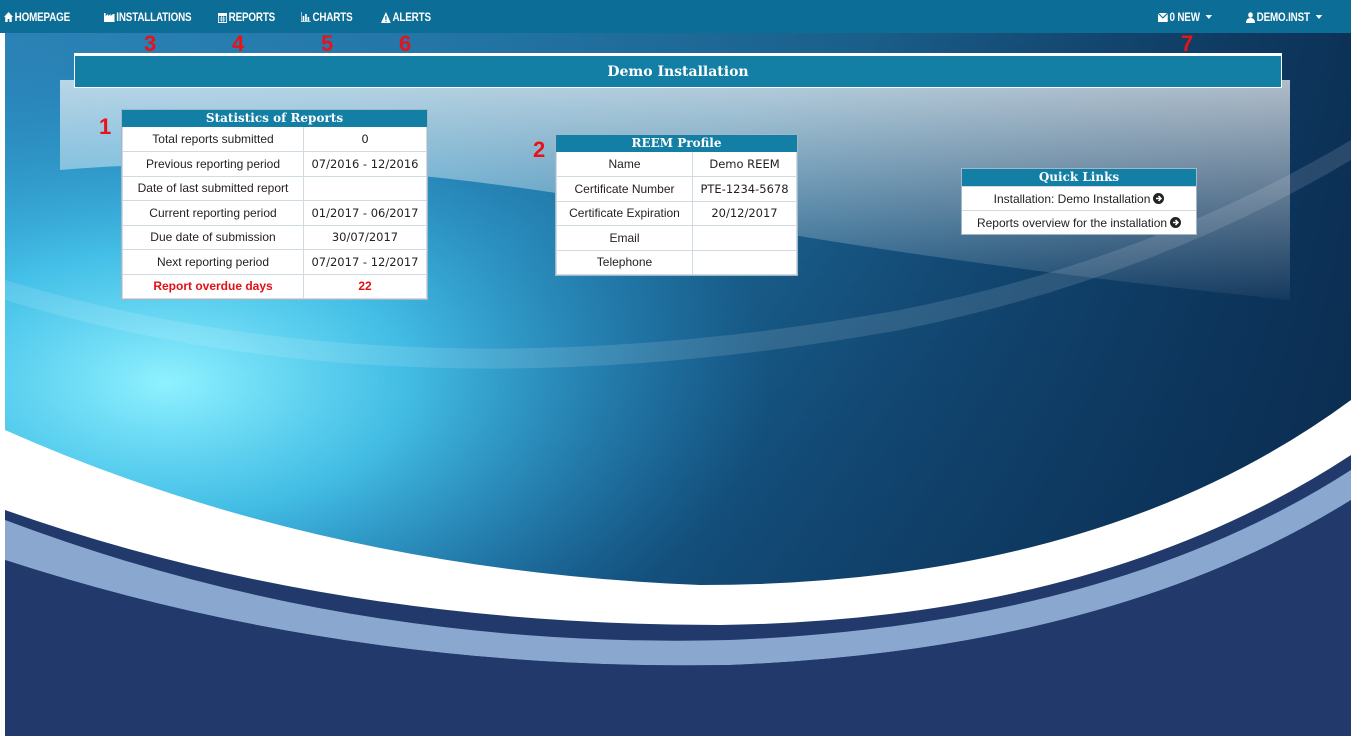  I want to click on user-dropdown: DEMO.INST, so click(1284, 17).